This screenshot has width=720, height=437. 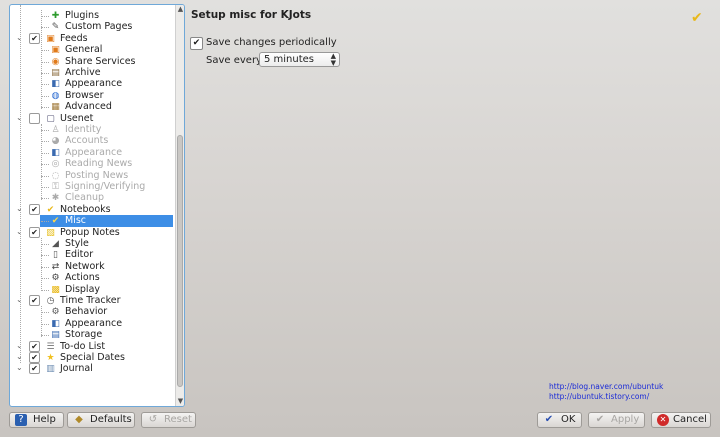 What do you see at coordinates (92, 106) in the screenshot?
I see `sidebar-item: ▦ Advanced` at bounding box center [92, 106].